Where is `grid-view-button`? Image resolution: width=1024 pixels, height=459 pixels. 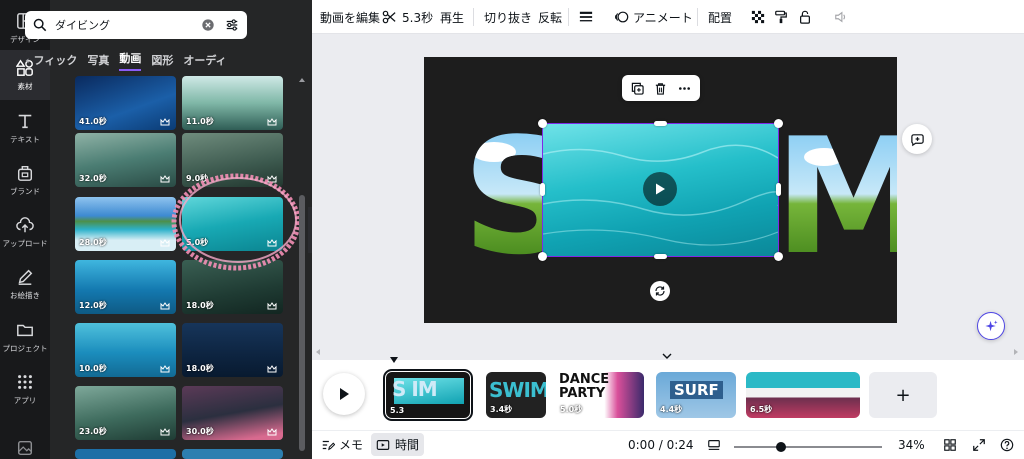 grid-view-button is located at coordinates (950, 444).